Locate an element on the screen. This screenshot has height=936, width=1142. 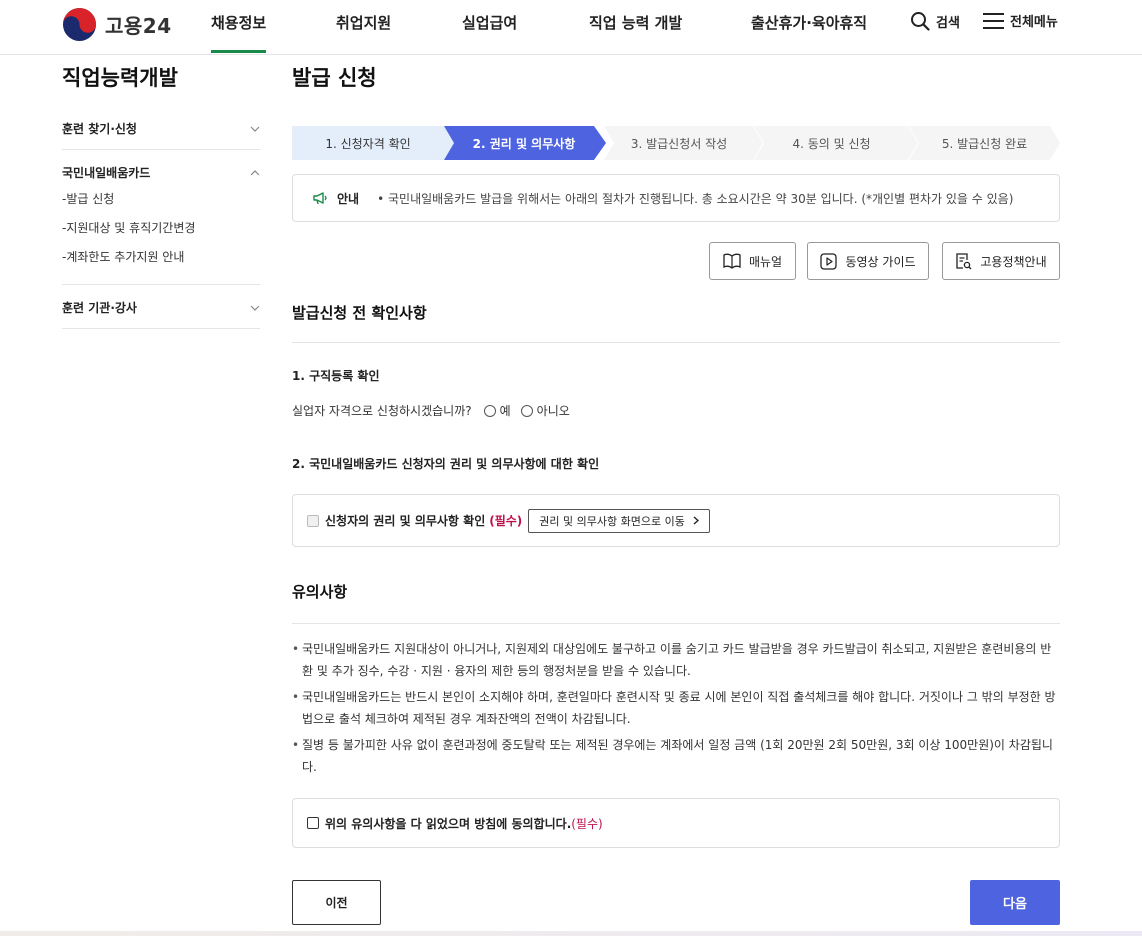
agree-checkbox is located at coordinates (313, 823).